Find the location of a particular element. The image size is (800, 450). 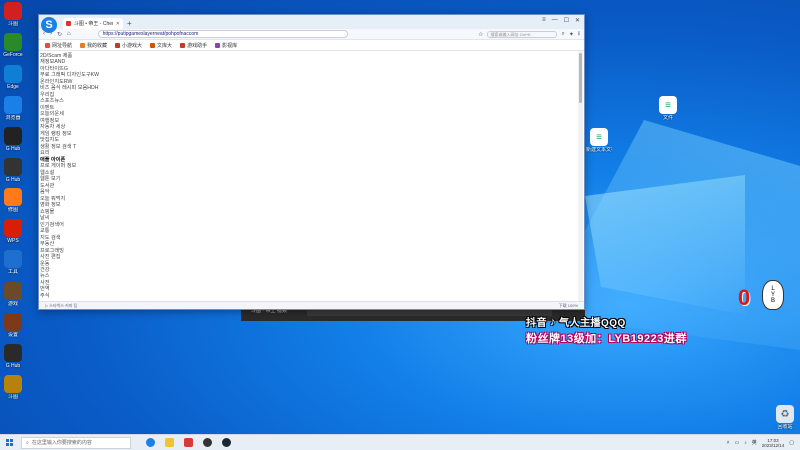

bookmark-item: 文库大 is located at coordinates (161, 45).